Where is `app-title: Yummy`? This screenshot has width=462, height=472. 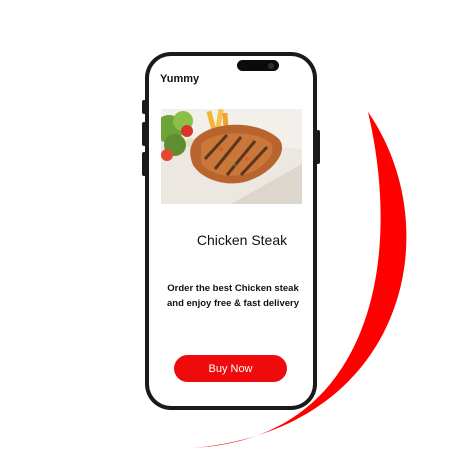
app-title: Yummy is located at coordinates (180, 79).